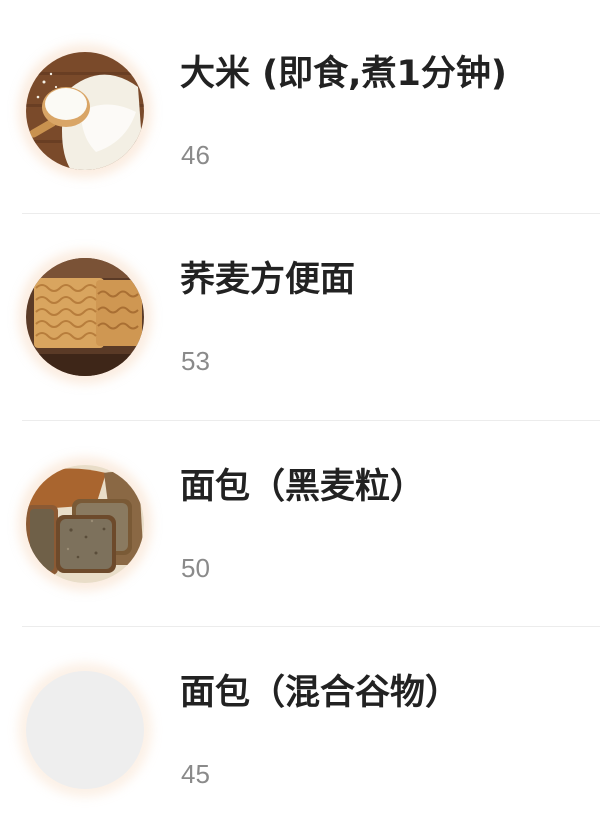 The width and height of the screenshot is (600, 833). What do you see at coordinates (320, 693) in the screenshot?
I see `food-name: 面包（混合谷物）` at bounding box center [320, 693].